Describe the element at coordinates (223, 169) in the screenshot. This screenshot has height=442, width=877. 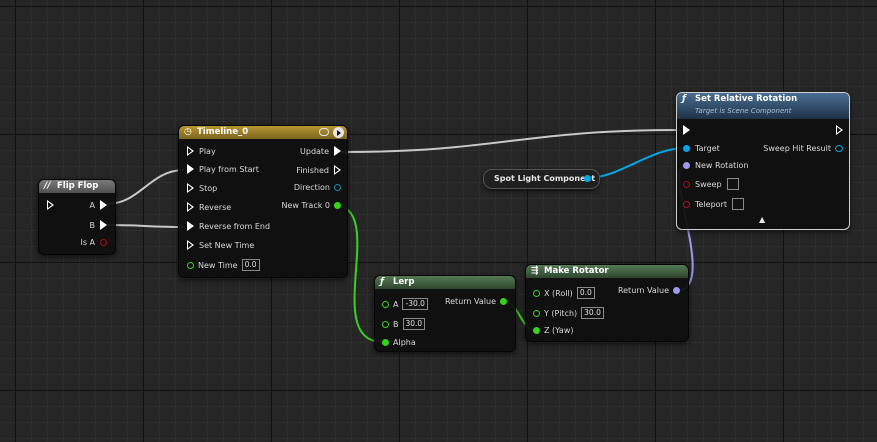
I see `timeline-input-row: Play from Start` at that location.